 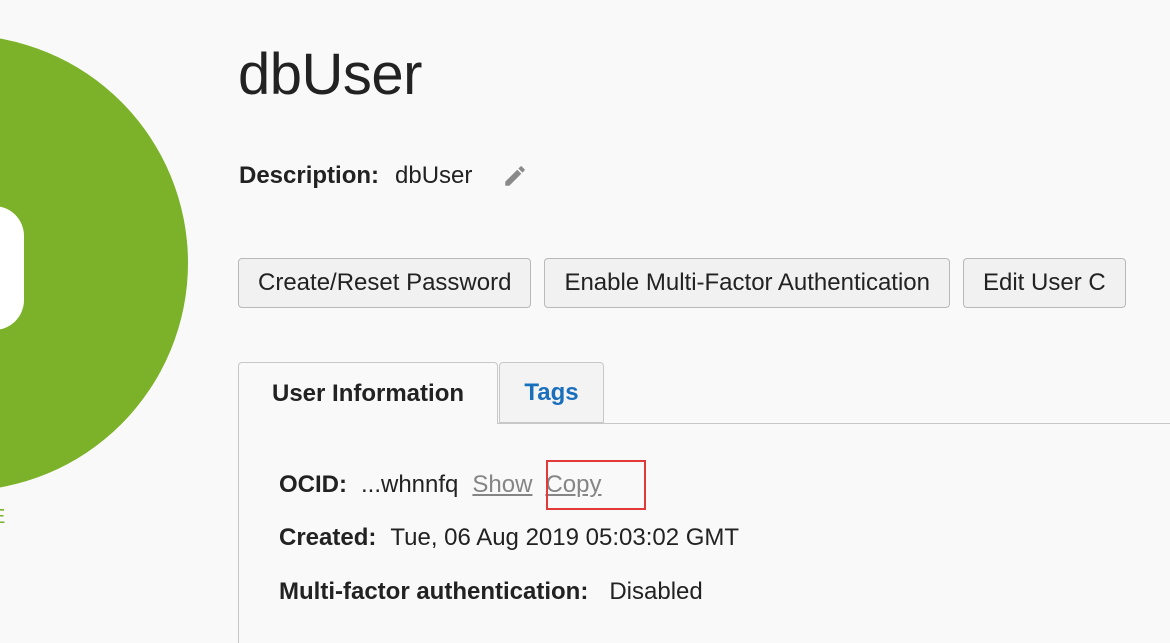 What do you see at coordinates (434, 591) in the screenshot?
I see `mfa-label: Multi-factor authentication:` at bounding box center [434, 591].